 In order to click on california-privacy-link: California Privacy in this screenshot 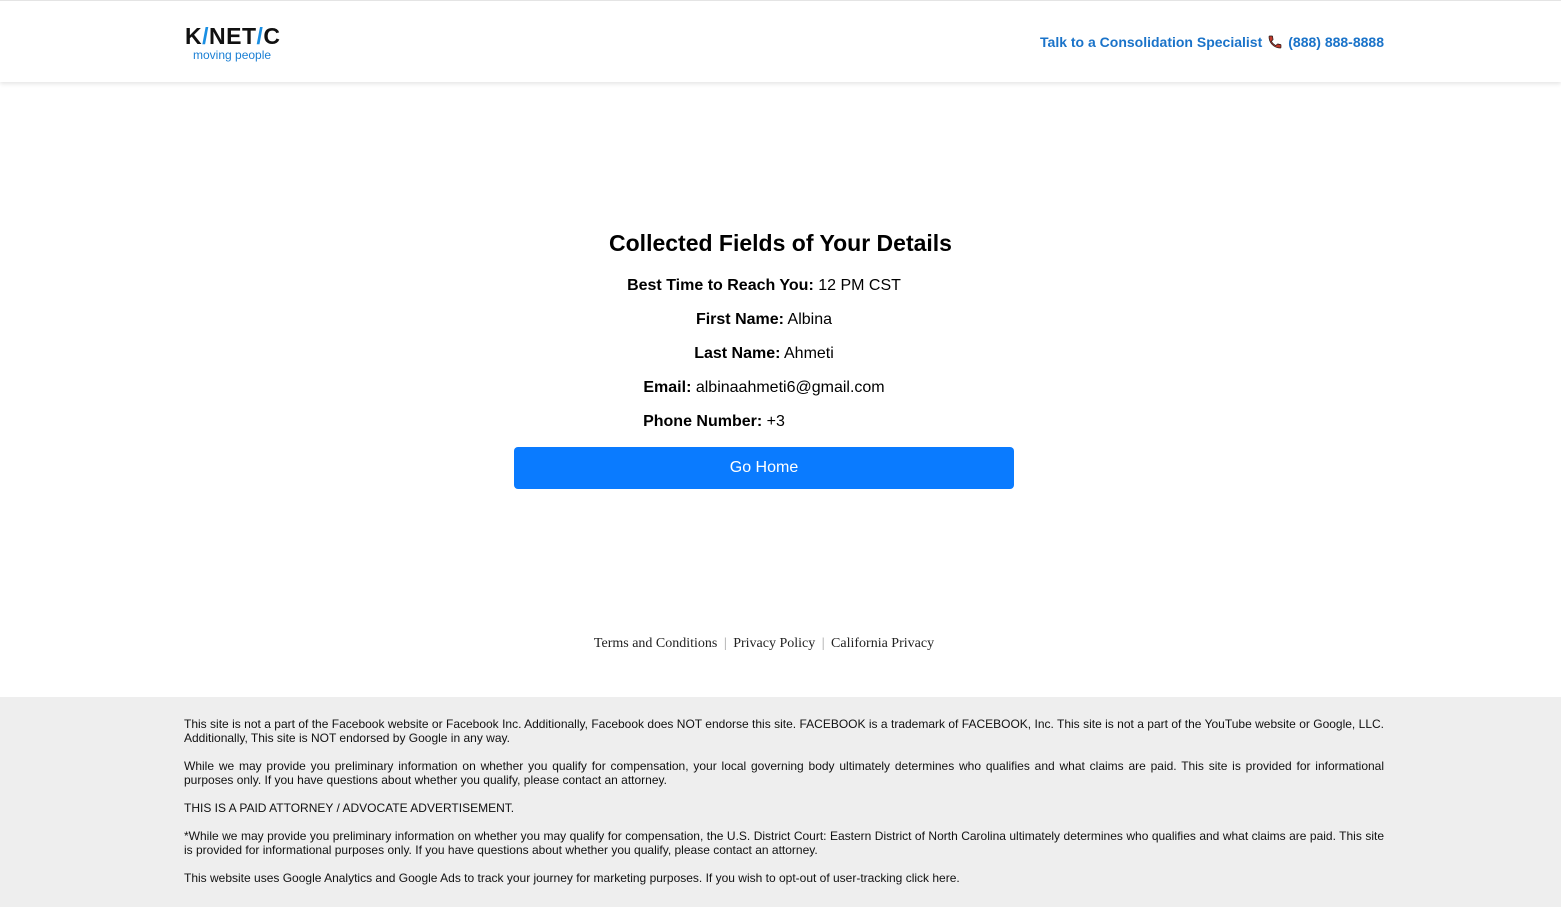, I will do `click(882, 643)`.